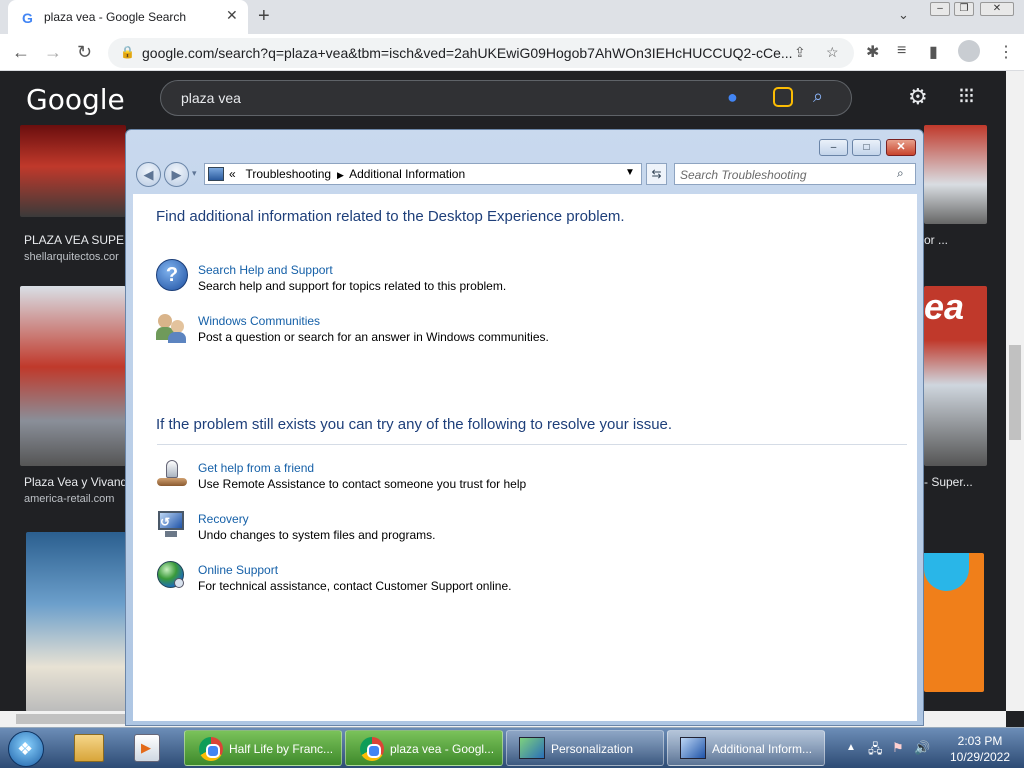 This screenshot has height=768, width=1024. What do you see at coordinates (944, 306) in the screenshot?
I see `result-image-text: ea` at bounding box center [944, 306].